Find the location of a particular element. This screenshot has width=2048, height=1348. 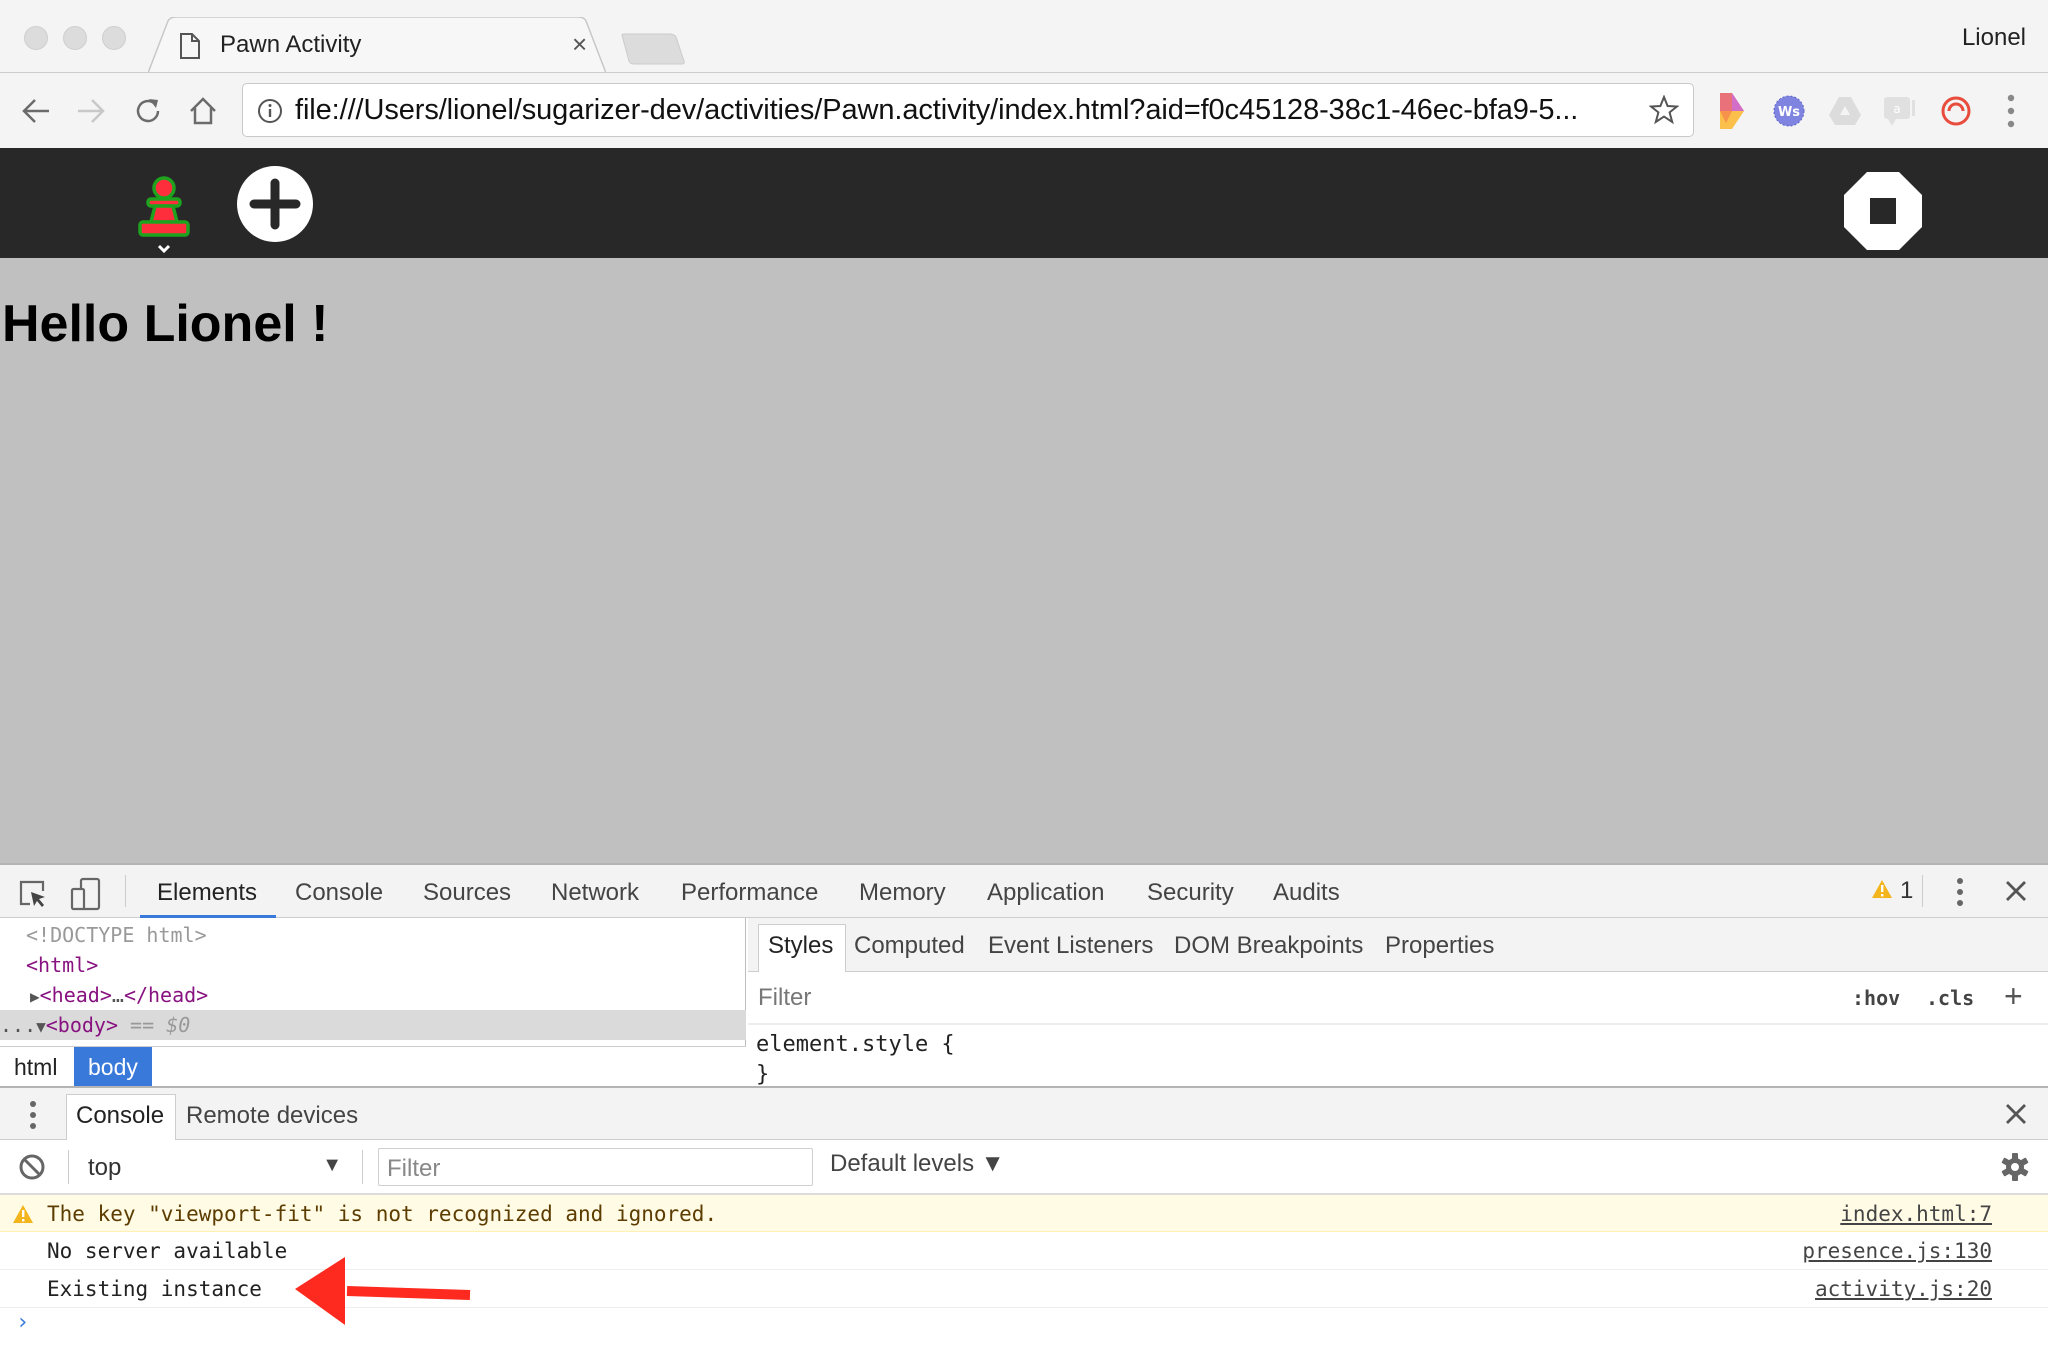

spiral-extension-icon is located at coordinates (1956, 111).